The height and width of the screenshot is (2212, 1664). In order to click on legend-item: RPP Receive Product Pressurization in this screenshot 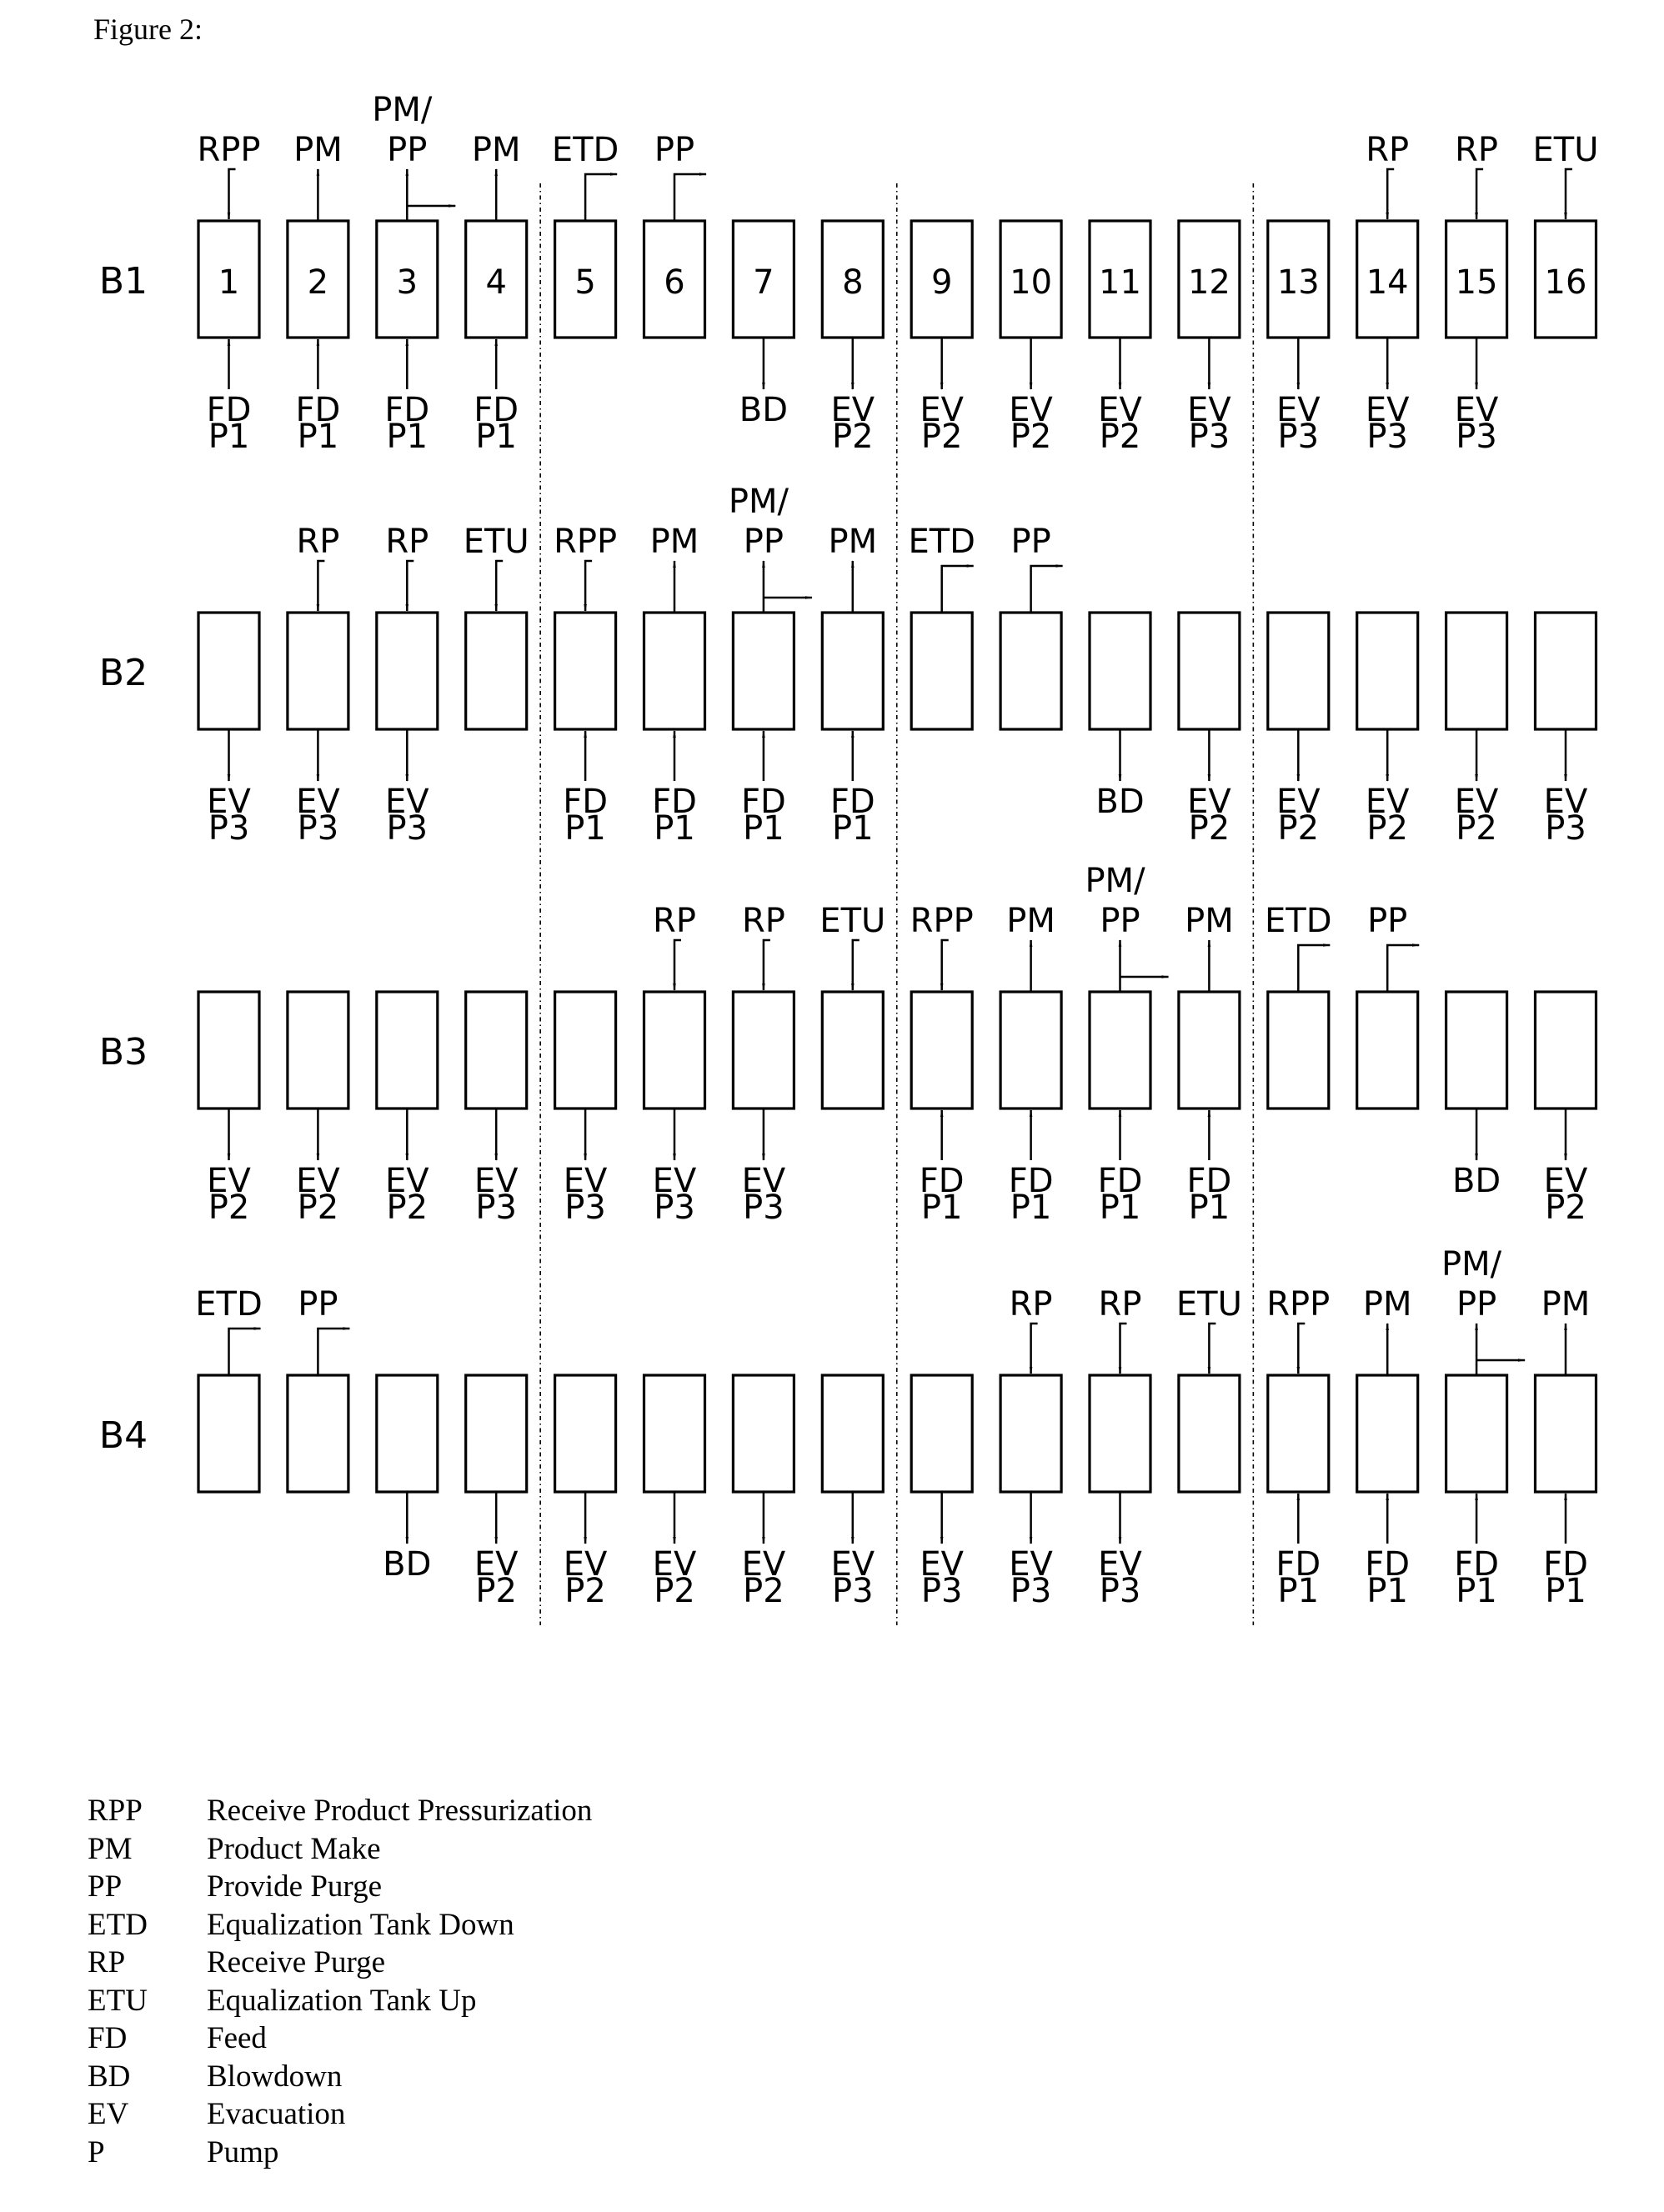, I will do `click(340, 1811)`.